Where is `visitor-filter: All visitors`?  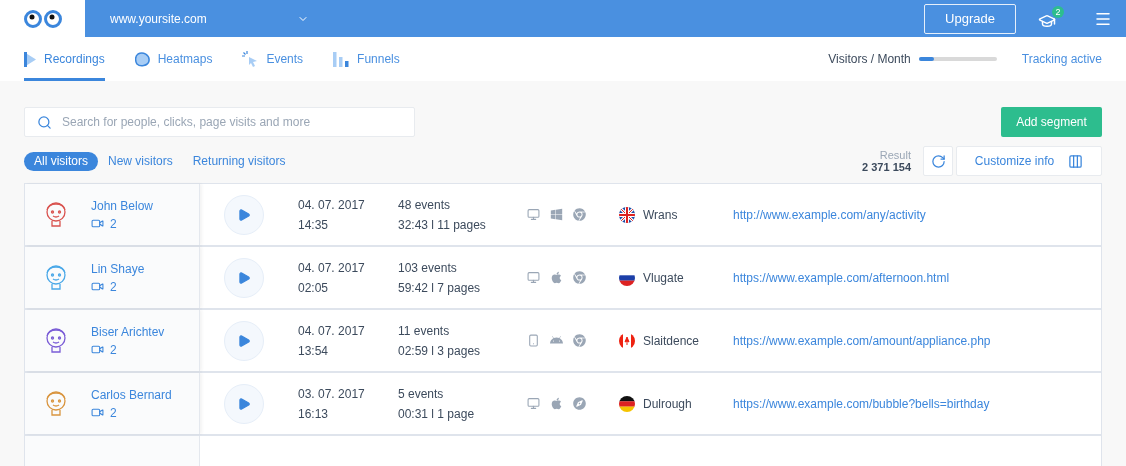 visitor-filter: All visitors is located at coordinates (61, 161).